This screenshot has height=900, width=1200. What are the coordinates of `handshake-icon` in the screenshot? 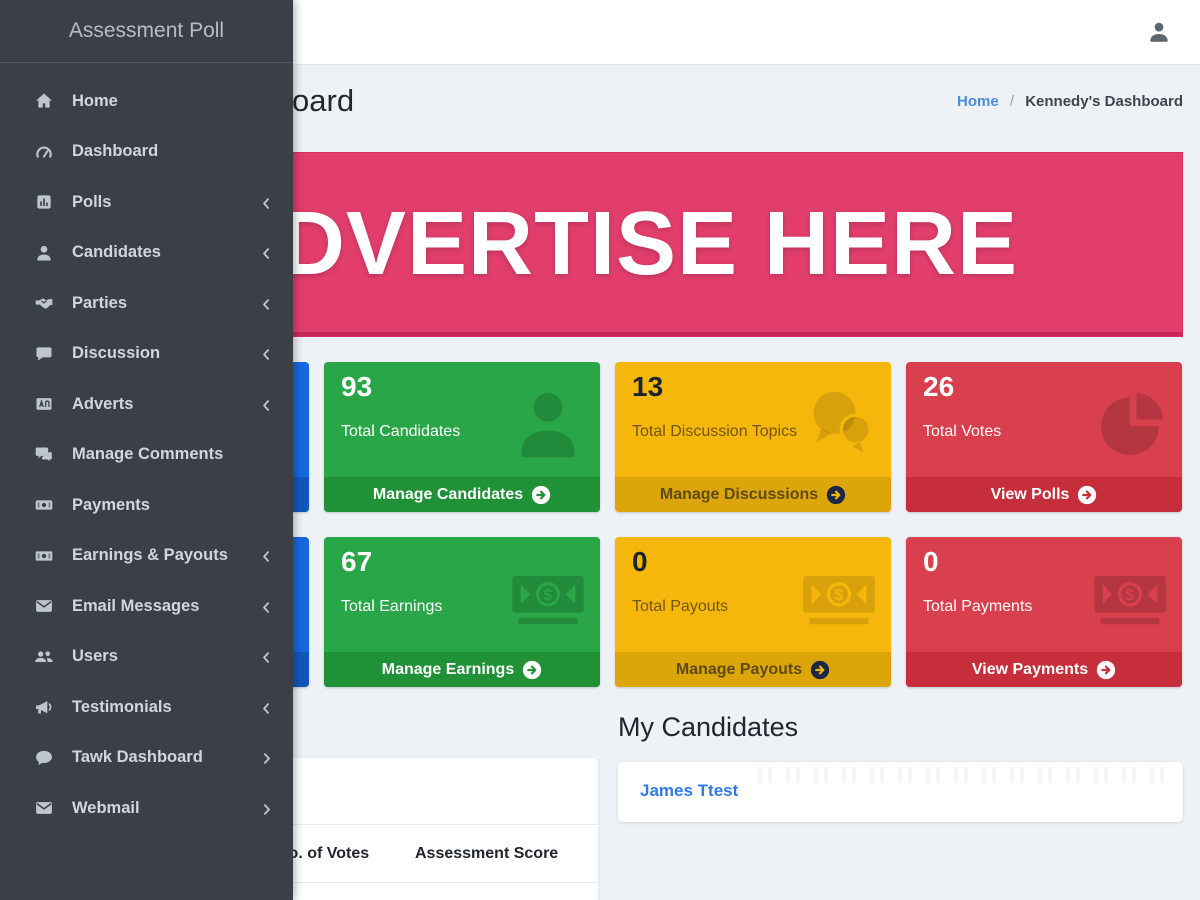 It's located at (46, 303).